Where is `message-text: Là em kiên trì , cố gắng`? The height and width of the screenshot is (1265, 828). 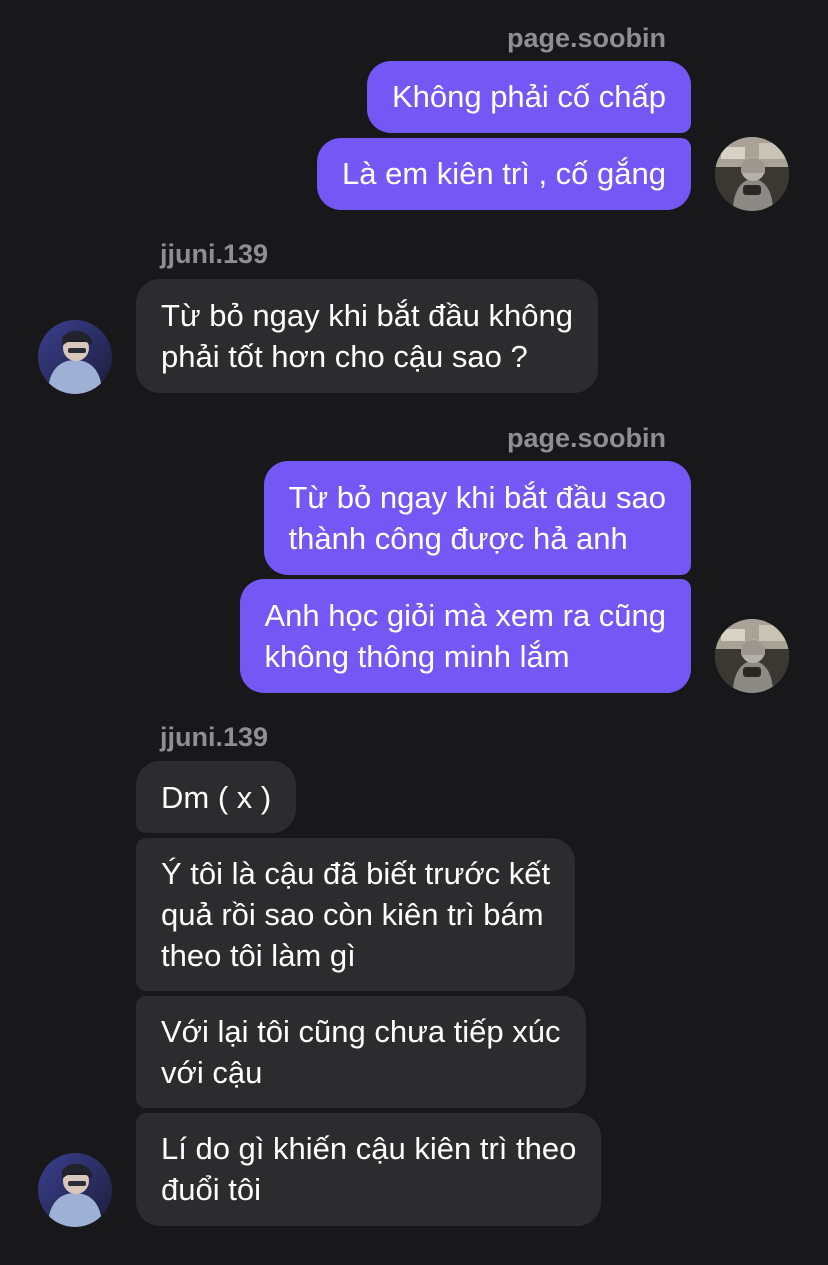 message-text: Là em kiên trì , cố gắng is located at coordinates (504, 173).